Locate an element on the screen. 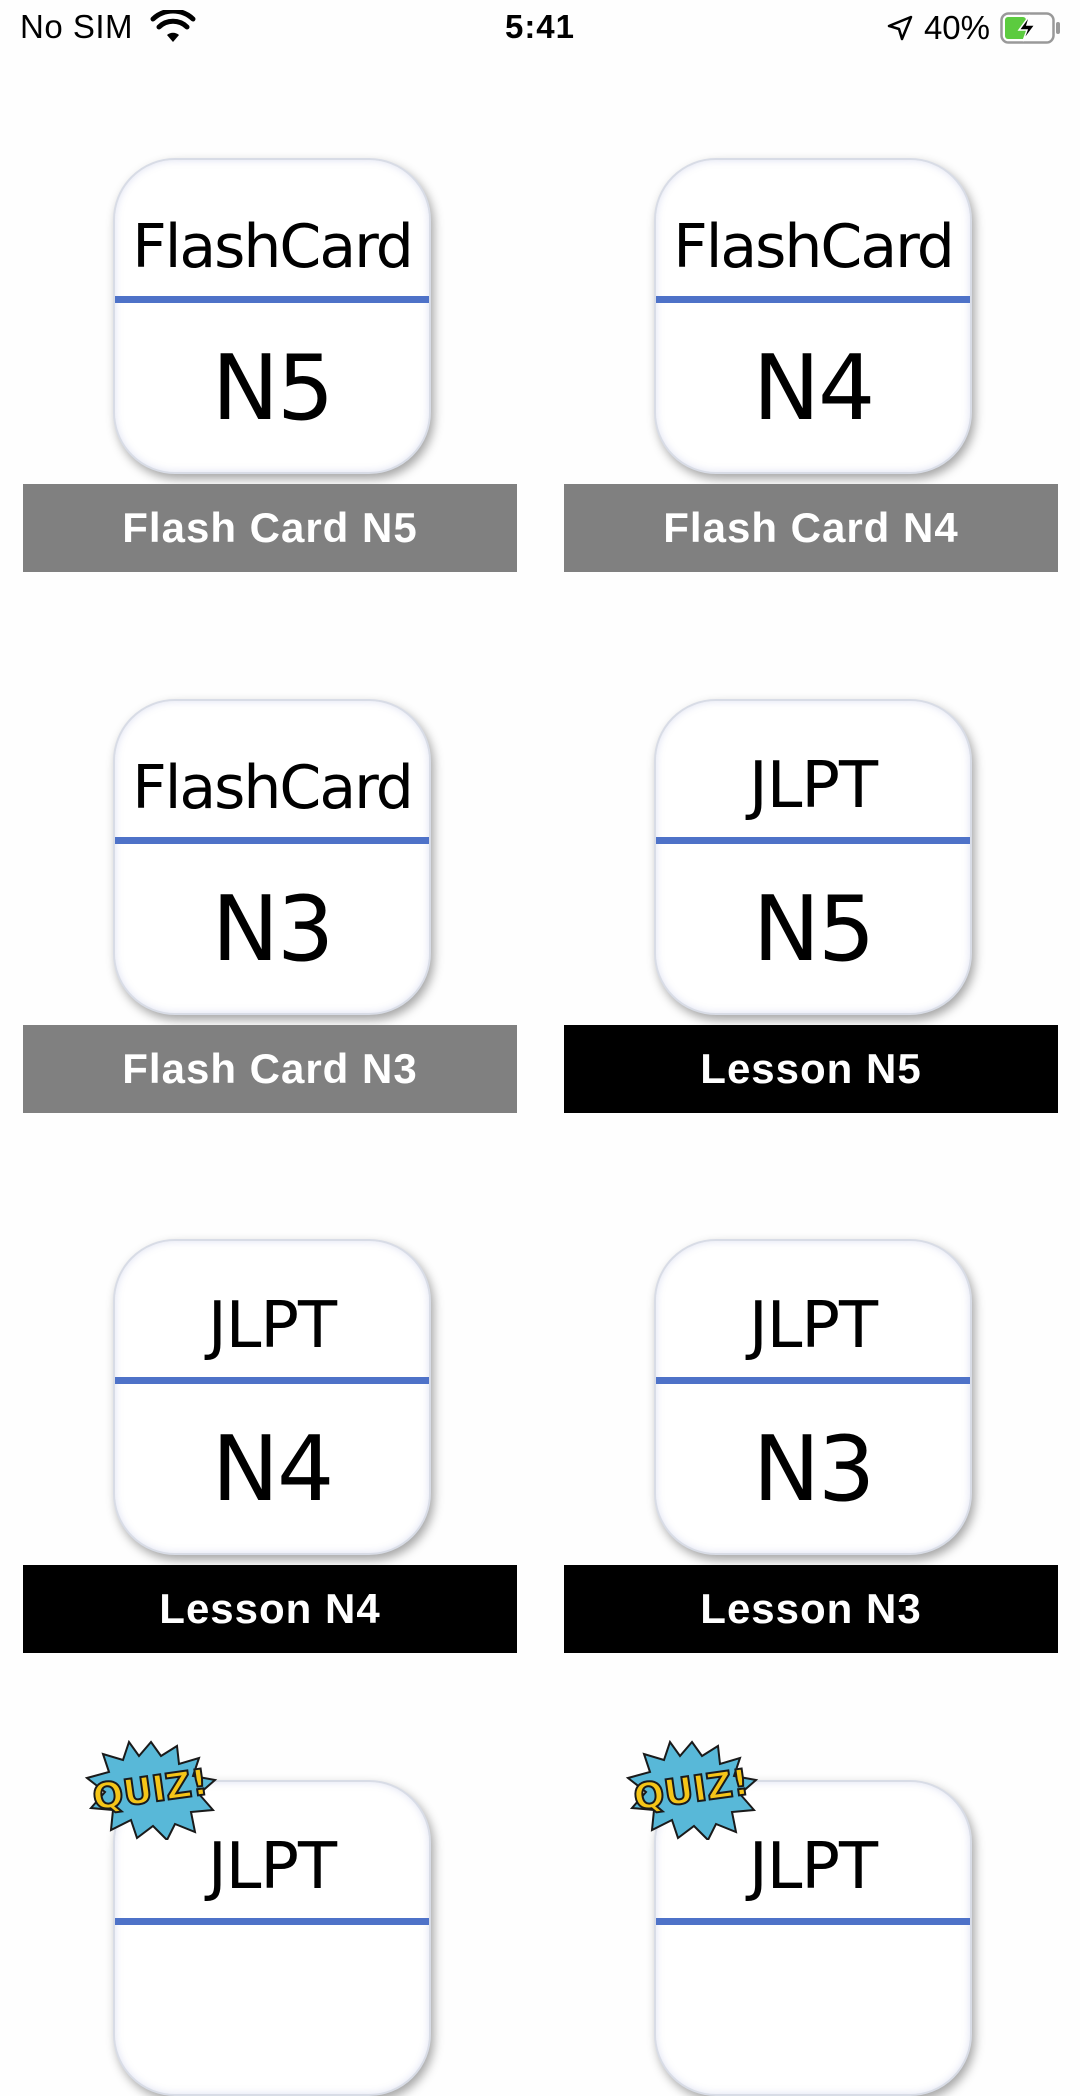 The width and height of the screenshot is (1080, 2096). lesson-n4-icon: JLPT N4 is located at coordinates (272, 1397).